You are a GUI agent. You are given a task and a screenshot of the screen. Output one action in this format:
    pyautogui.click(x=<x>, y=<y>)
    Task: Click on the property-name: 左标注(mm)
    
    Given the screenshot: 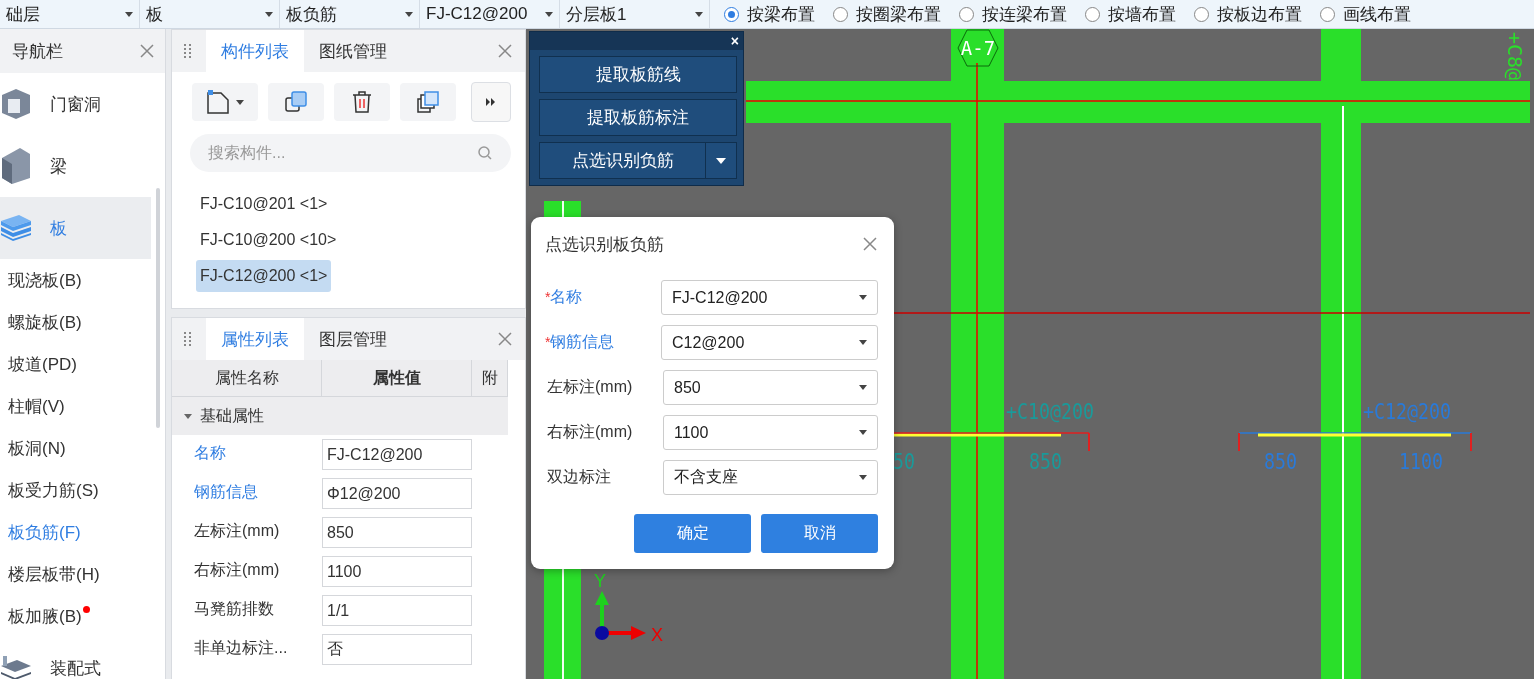 What is the action you would take?
    pyautogui.click(x=237, y=531)
    